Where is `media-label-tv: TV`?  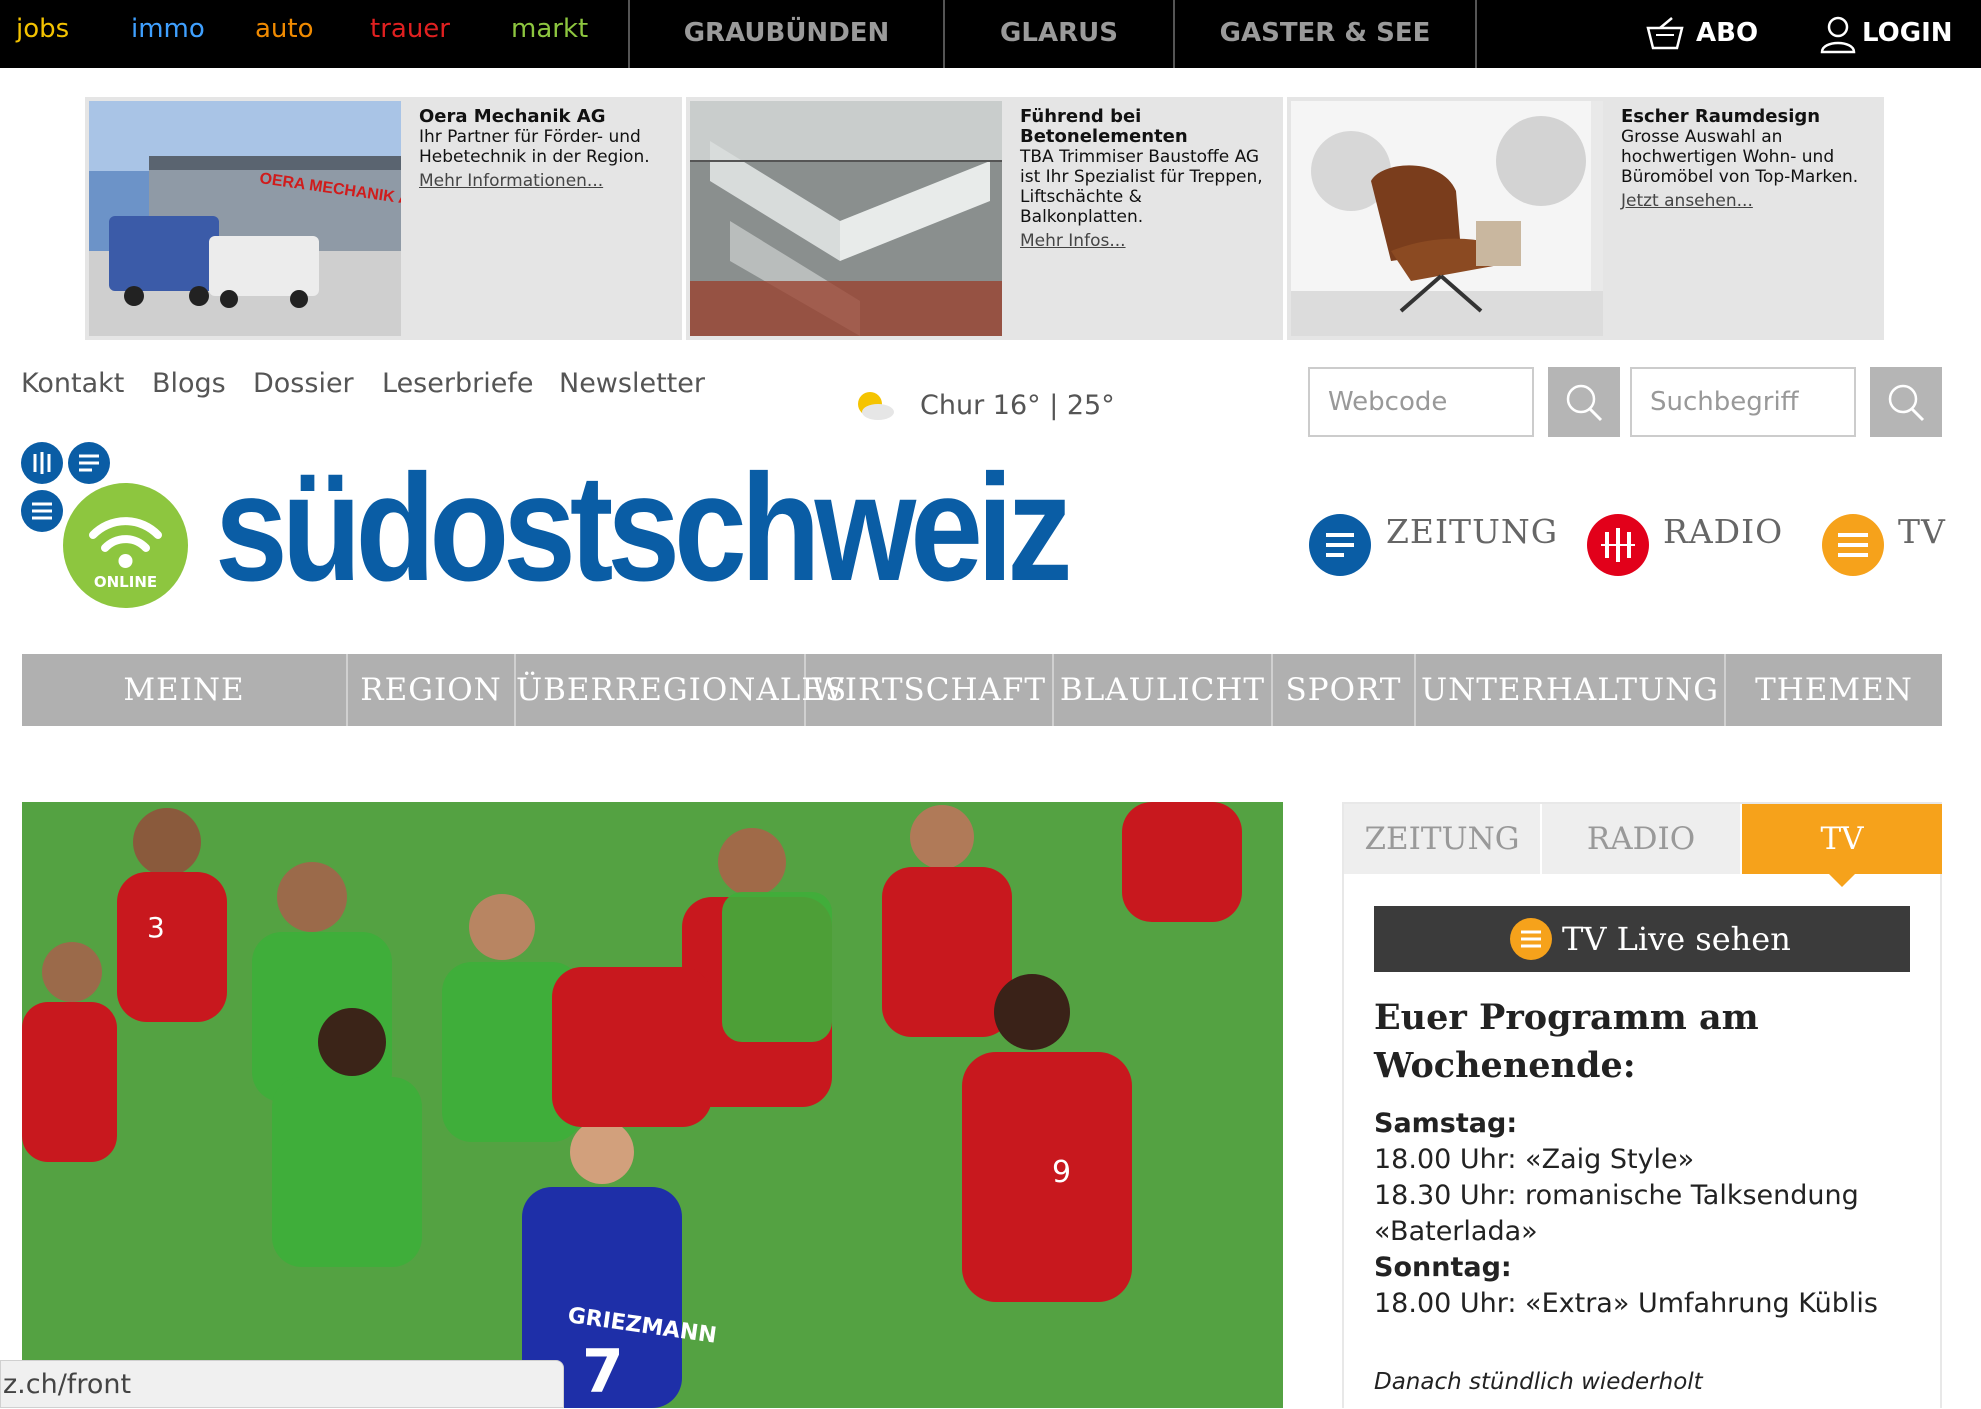
media-label-tv: TV is located at coordinates (1922, 531).